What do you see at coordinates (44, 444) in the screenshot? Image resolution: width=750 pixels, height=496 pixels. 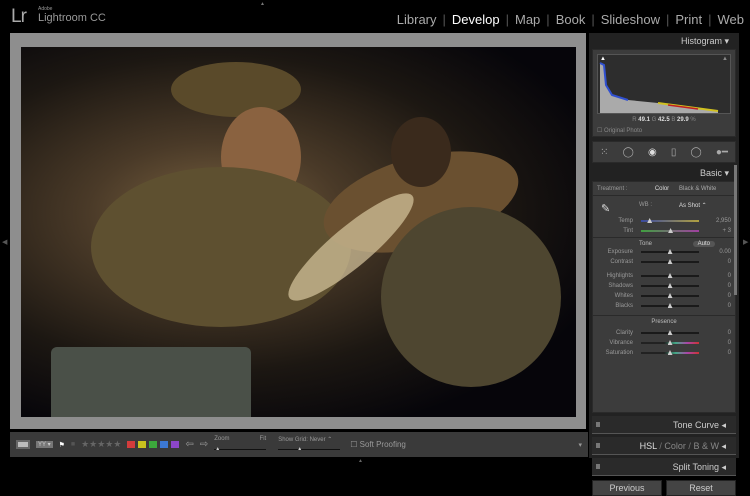 I see `before-after-icon: YY ▾` at bounding box center [44, 444].